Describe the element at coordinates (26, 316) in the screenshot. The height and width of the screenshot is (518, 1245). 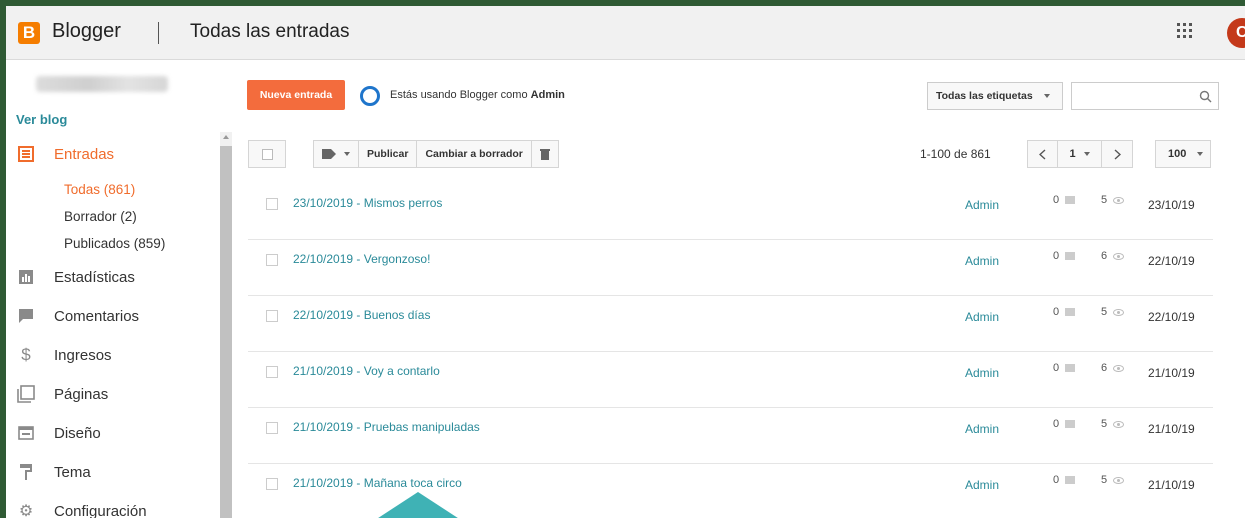
I see `comments-icon` at that location.